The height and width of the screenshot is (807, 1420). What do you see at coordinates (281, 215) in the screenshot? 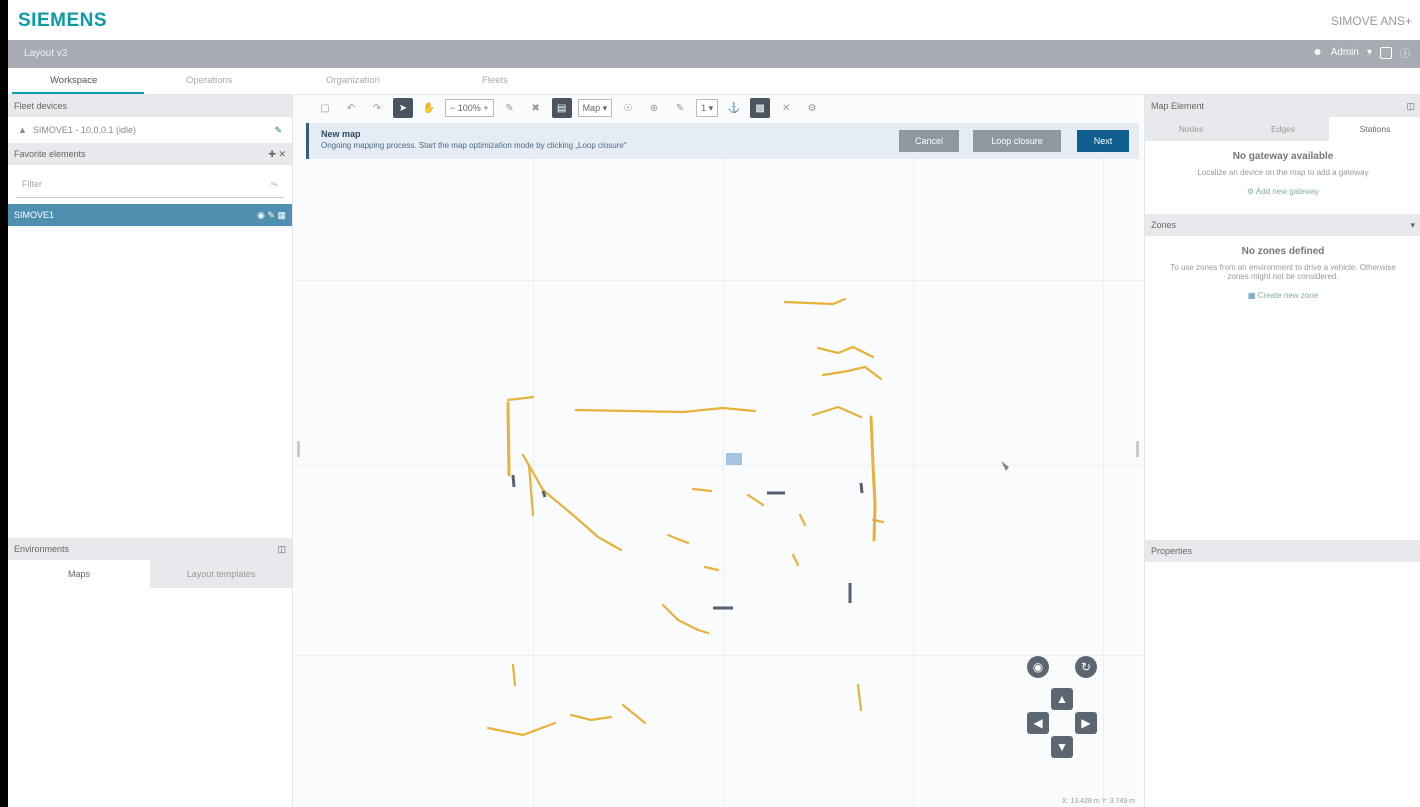
I see `calendar-icon: ▦` at bounding box center [281, 215].